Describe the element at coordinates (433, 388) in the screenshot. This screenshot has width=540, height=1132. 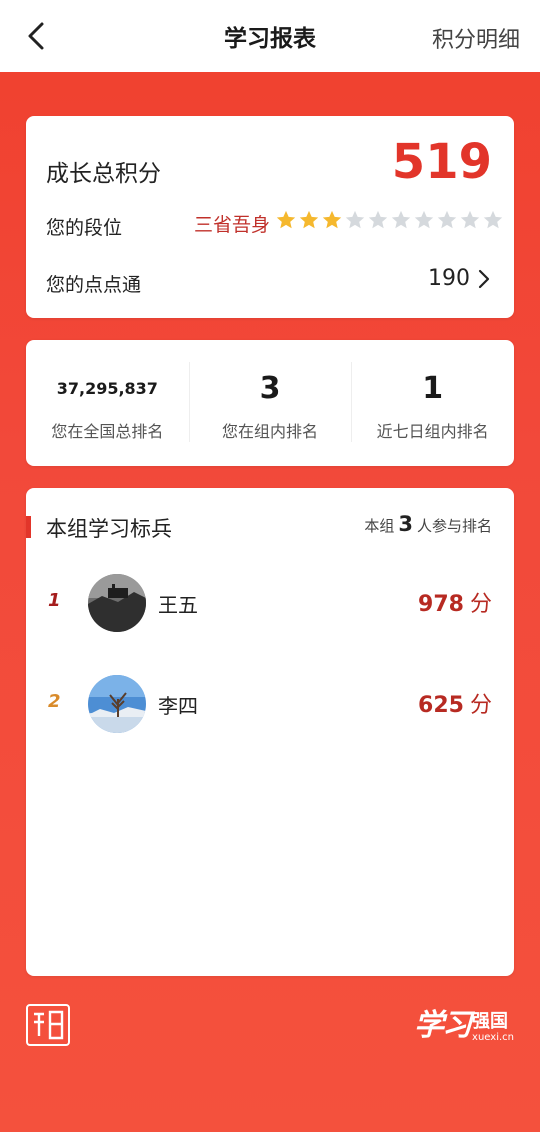
I see `weekly-group-rank-value: 1` at that location.